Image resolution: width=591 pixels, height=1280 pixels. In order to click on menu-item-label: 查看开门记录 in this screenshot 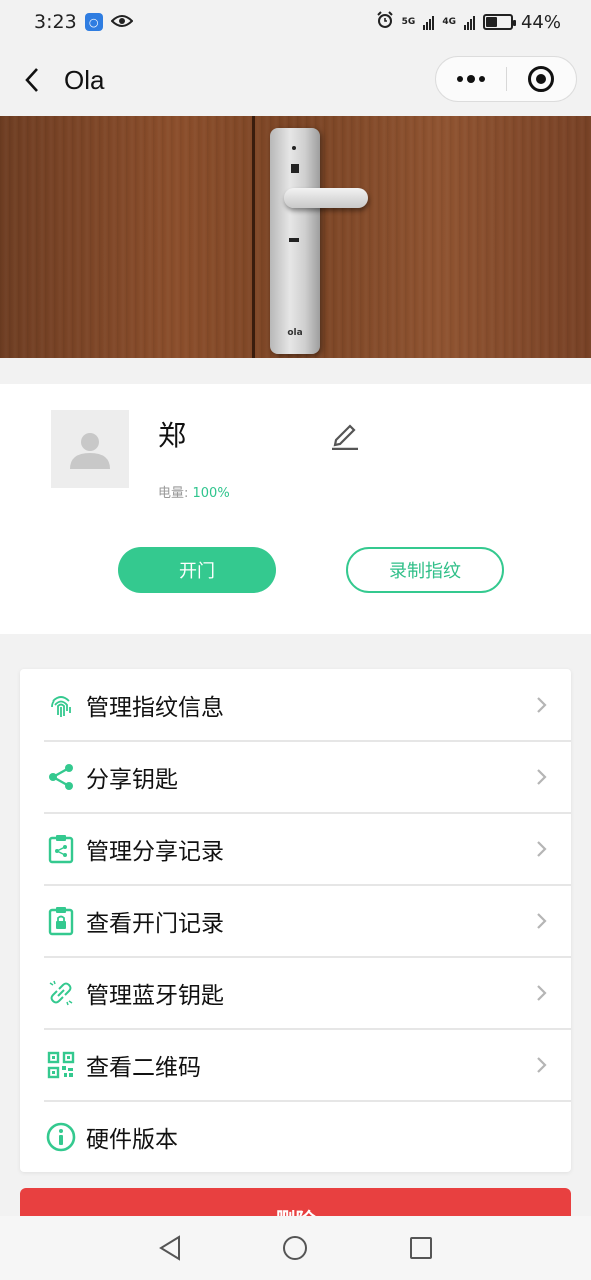, I will do `click(155, 924)`.